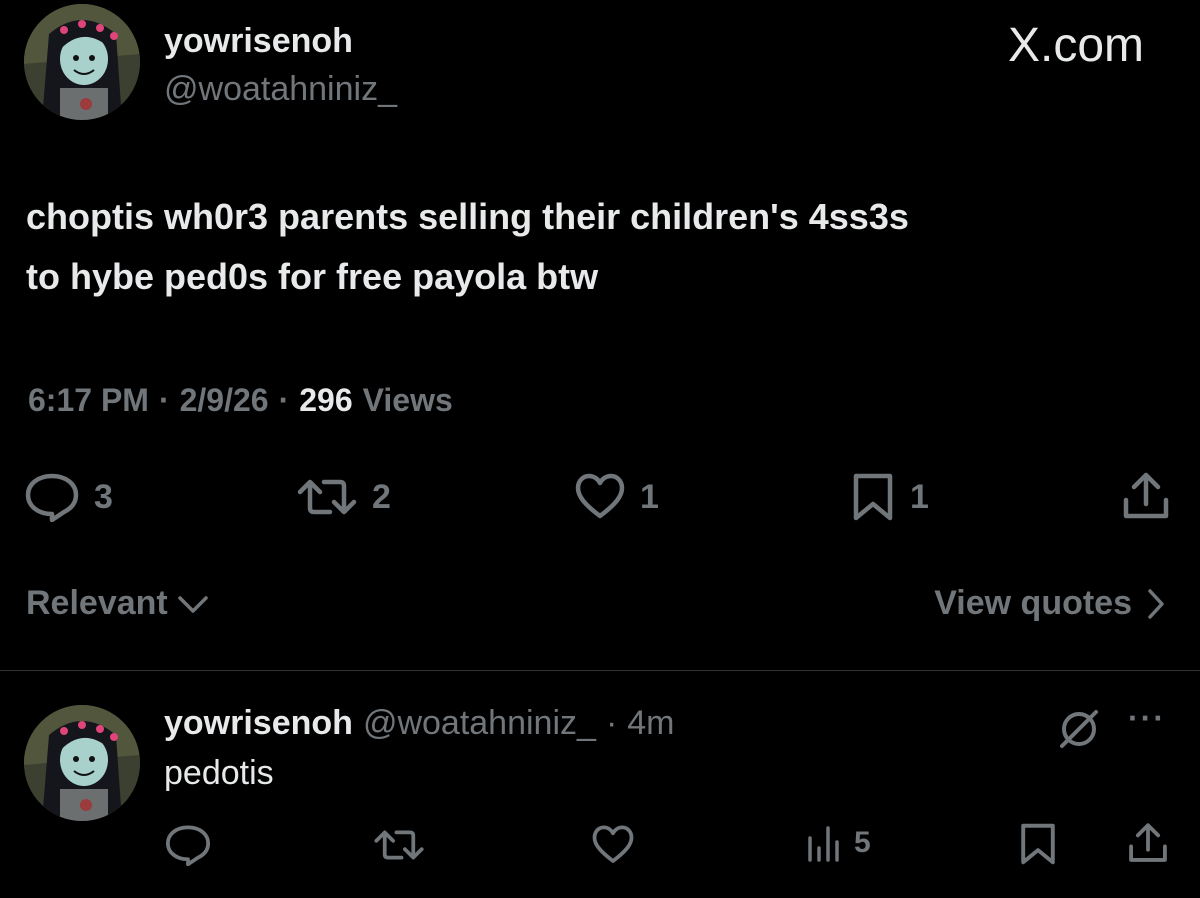 This screenshot has height=898, width=1200. Describe the element at coordinates (649, 496) in the screenshot. I see `like-count: 1` at that location.